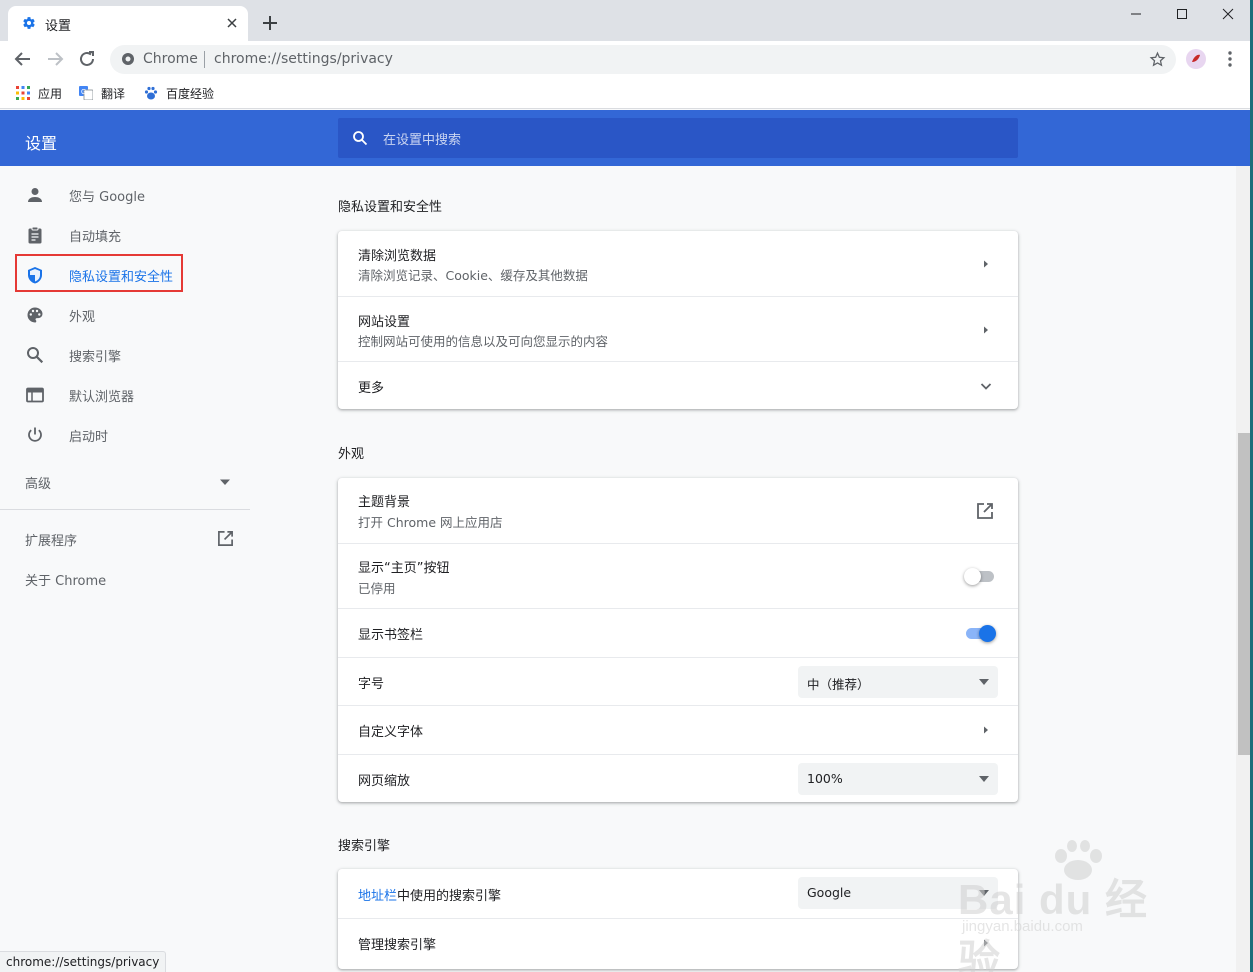 This screenshot has height=972, width=1253. Describe the element at coordinates (678, 893) in the screenshot. I see `row-omnibox-search-engine: 地址栏中使用的搜索引擎 Google` at that location.